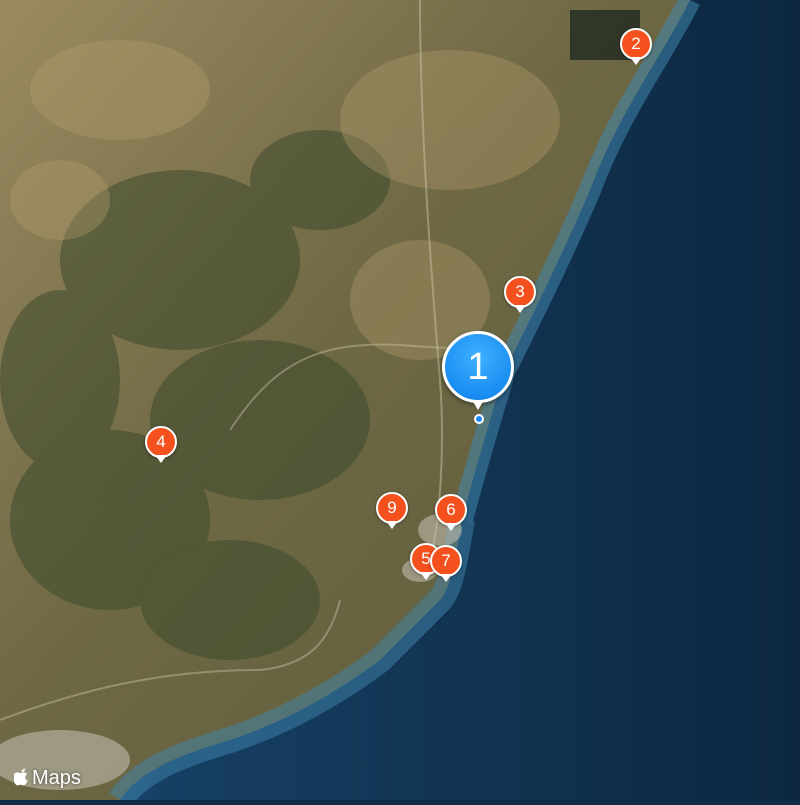 This screenshot has width=800, height=805. I want to click on marker-label: 4, so click(161, 442).